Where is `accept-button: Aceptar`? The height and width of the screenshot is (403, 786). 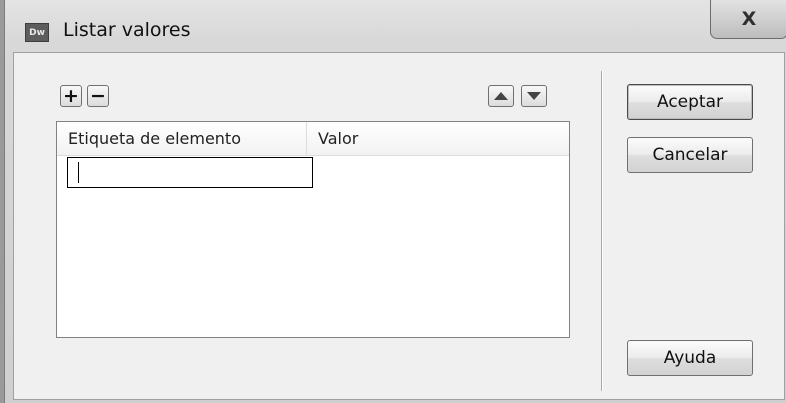 accept-button: Aceptar is located at coordinates (690, 102).